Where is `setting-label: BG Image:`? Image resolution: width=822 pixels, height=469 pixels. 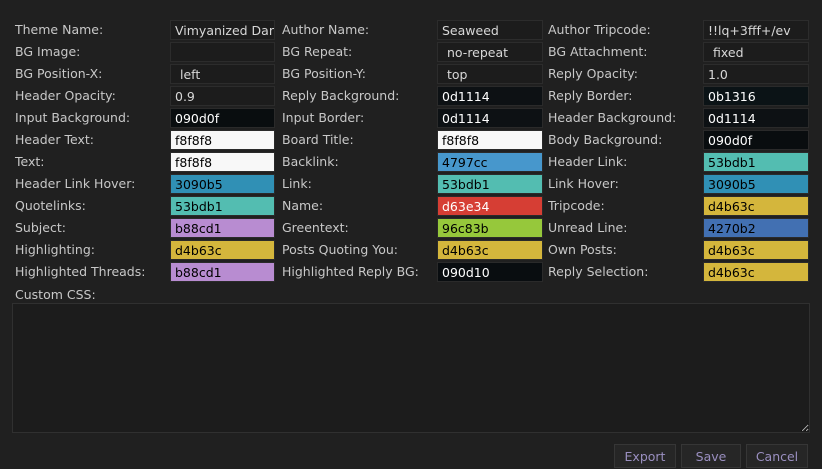
setting-label: BG Image: is located at coordinates (48, 51).